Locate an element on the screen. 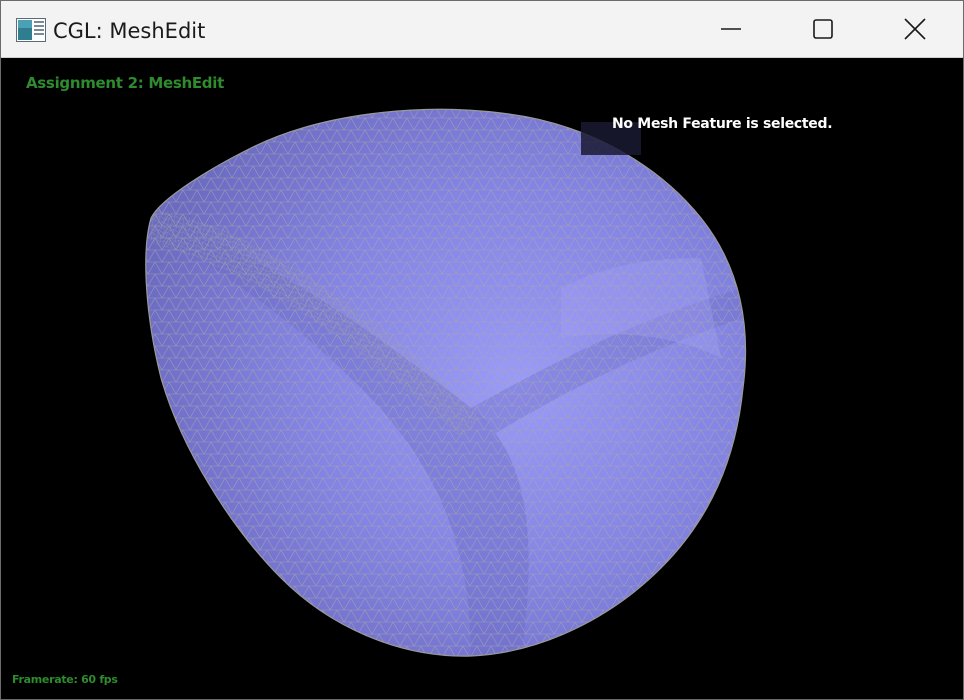  close-icon is located at coordinates (915, 29).